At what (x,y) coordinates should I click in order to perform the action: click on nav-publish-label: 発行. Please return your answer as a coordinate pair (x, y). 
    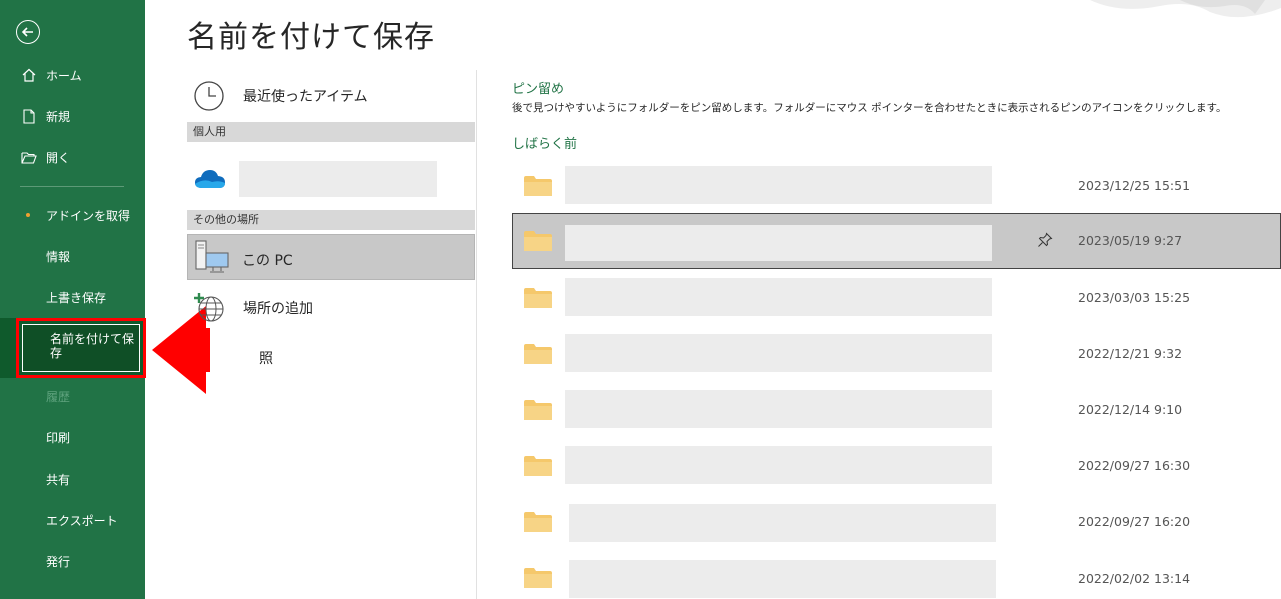
    Looking at the image, I should click on (58, 561).